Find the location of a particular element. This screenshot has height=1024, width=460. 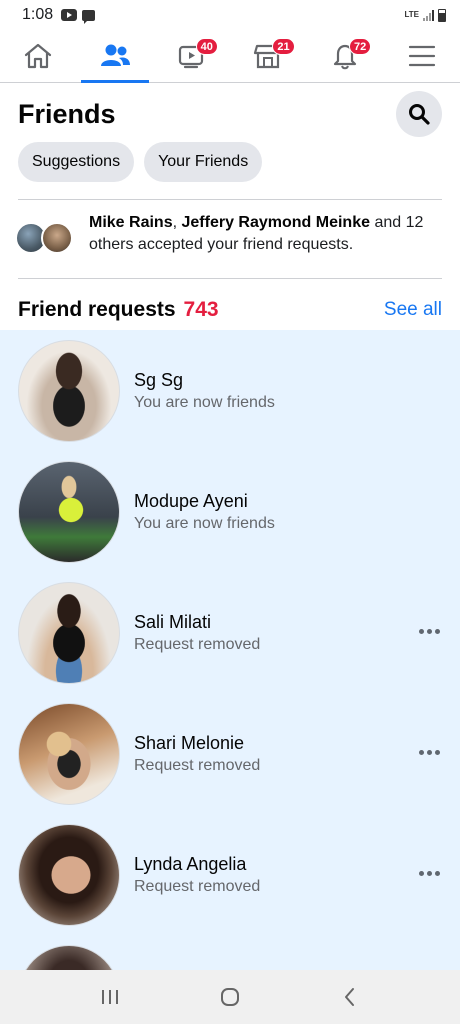

request-name: Lynda Angelia is located at coordinates (197, 864).